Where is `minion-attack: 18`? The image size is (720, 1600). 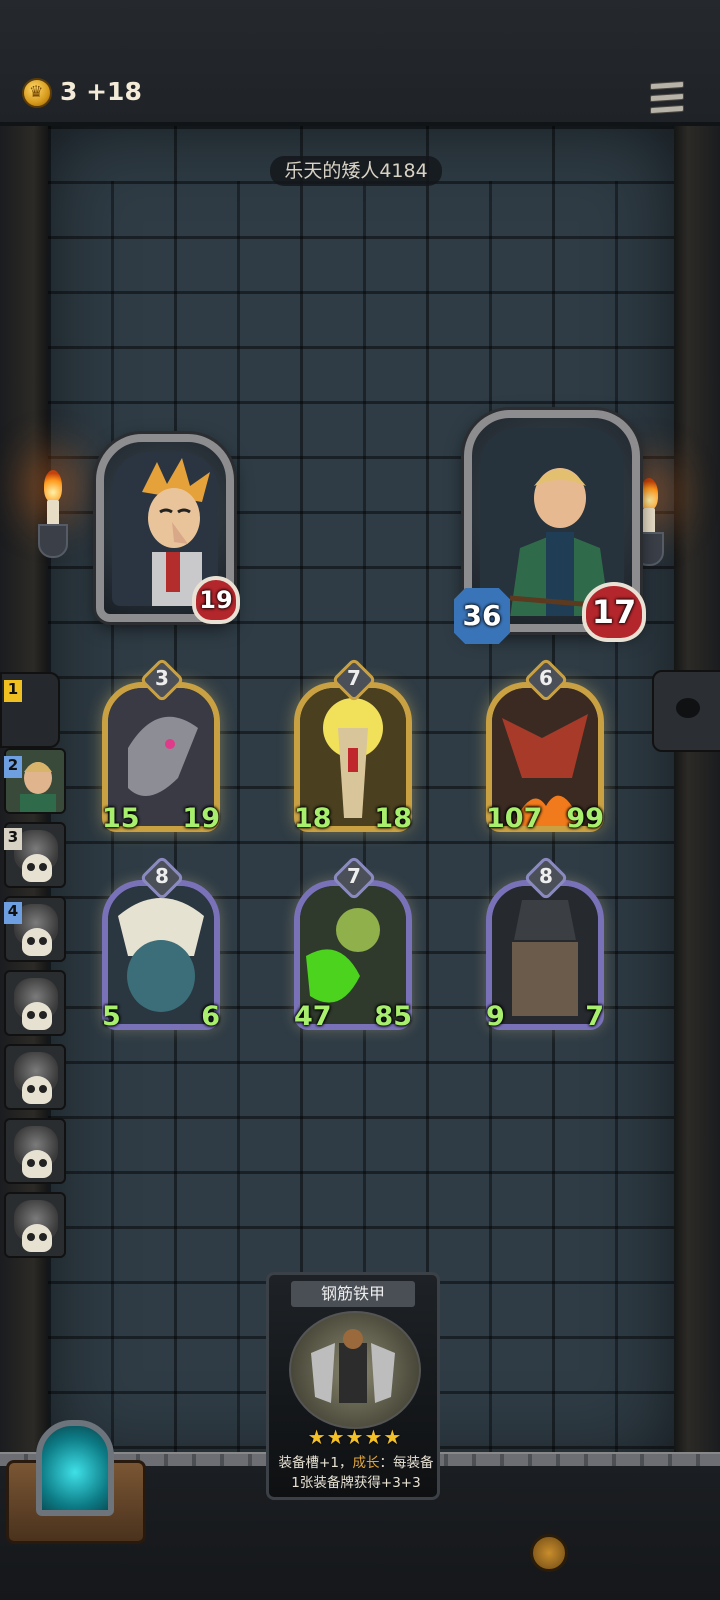
minion-attack: 18 is located at coordinates (313, 818).